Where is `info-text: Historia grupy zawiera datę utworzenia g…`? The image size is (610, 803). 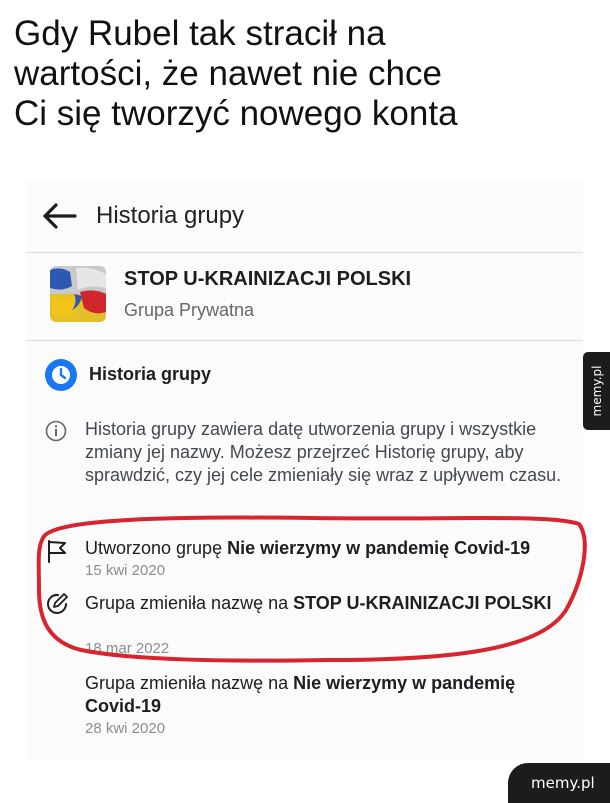 info-text: Historia grupy zawiera datę utworzenia g… is located at coordinates (323, 452).